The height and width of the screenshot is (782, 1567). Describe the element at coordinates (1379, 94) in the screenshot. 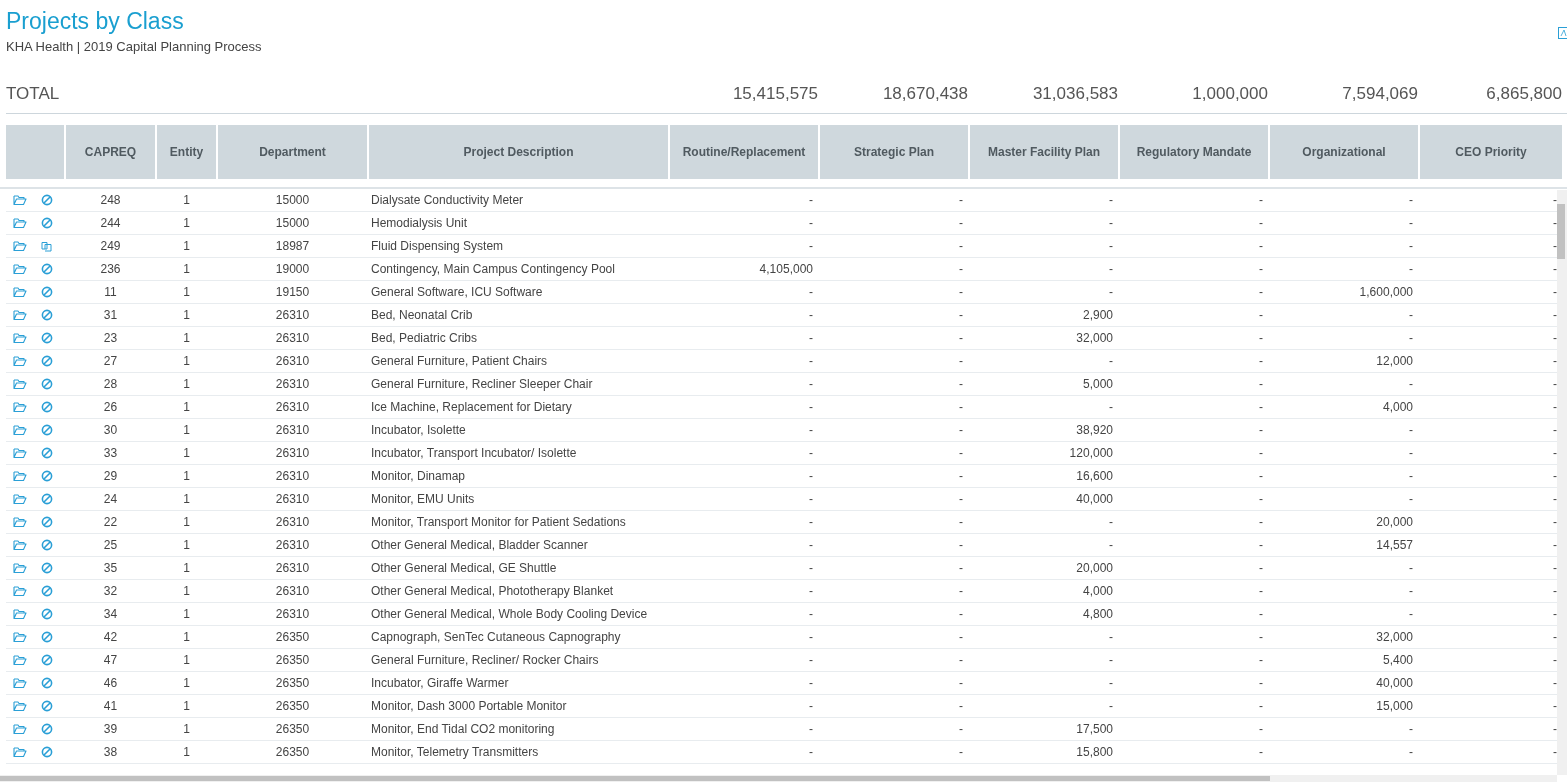

I see `total-value: 7,594,069` at that location.